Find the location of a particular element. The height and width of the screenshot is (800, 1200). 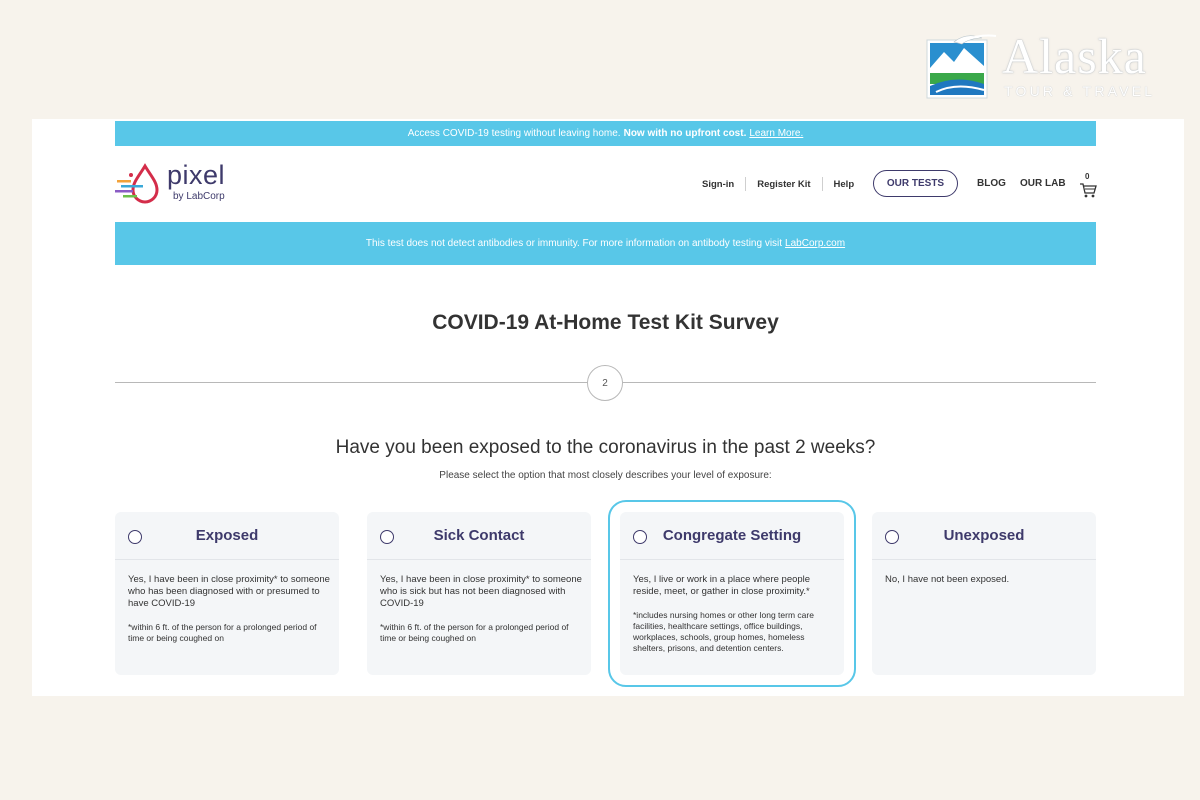

pixel-logo: pixel by LabCorp is located at coordinates (180, 182).